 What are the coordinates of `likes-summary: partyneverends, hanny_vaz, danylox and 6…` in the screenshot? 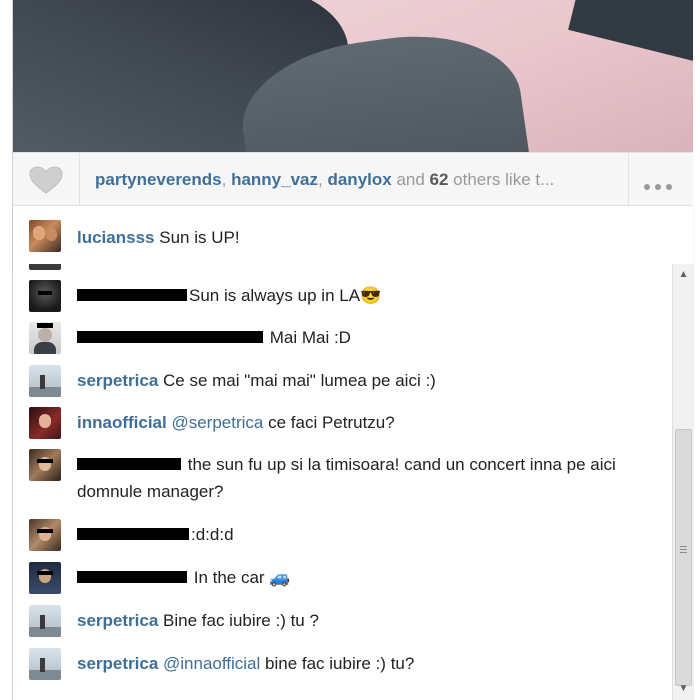 It's located at (324, 180).